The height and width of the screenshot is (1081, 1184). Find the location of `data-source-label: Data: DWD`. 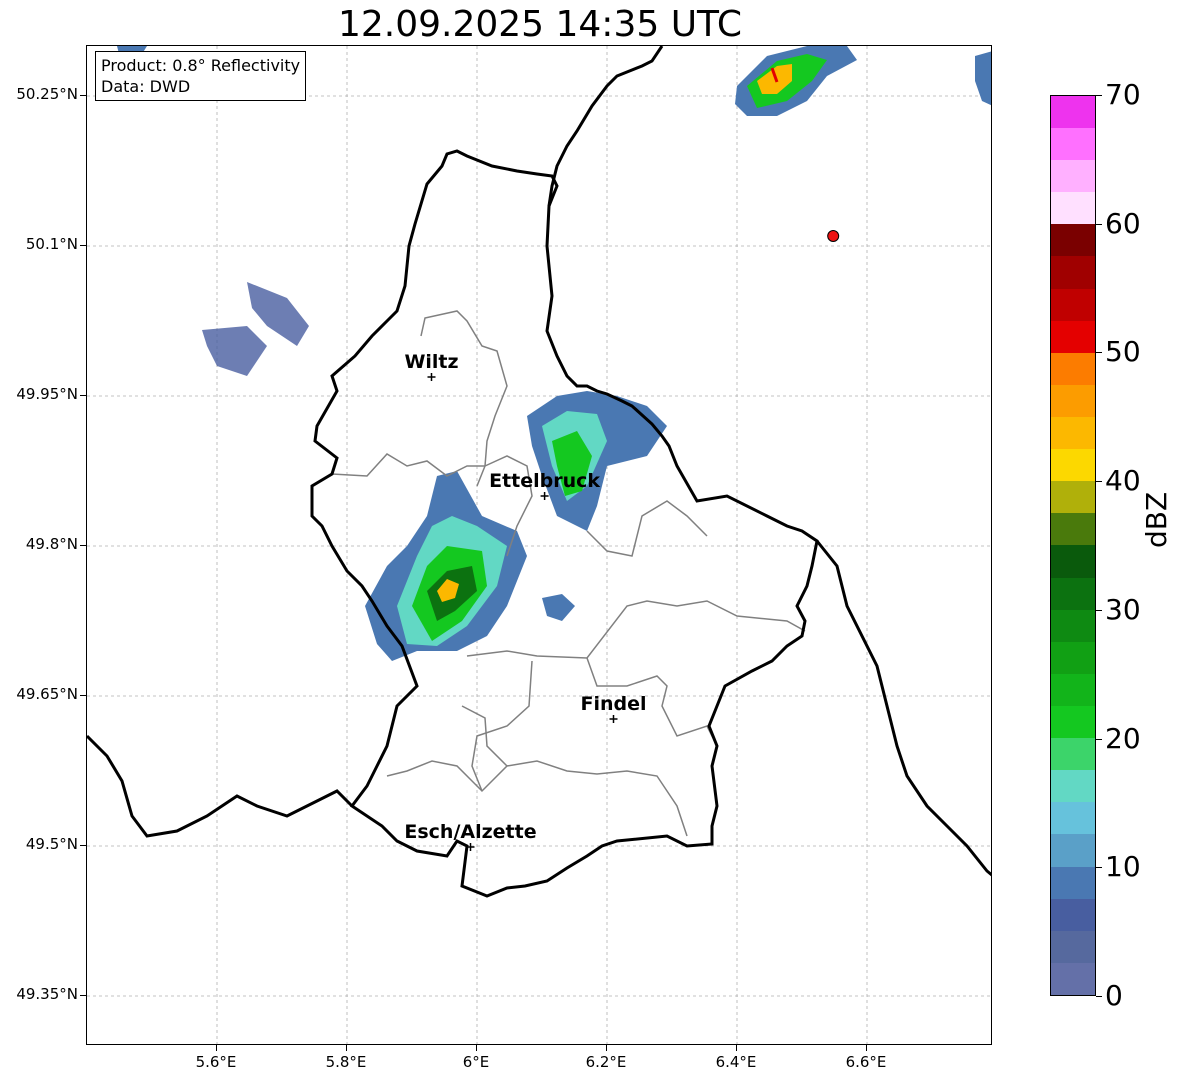

data-source-label: Data: DWD is located at coordinates (146, 86).